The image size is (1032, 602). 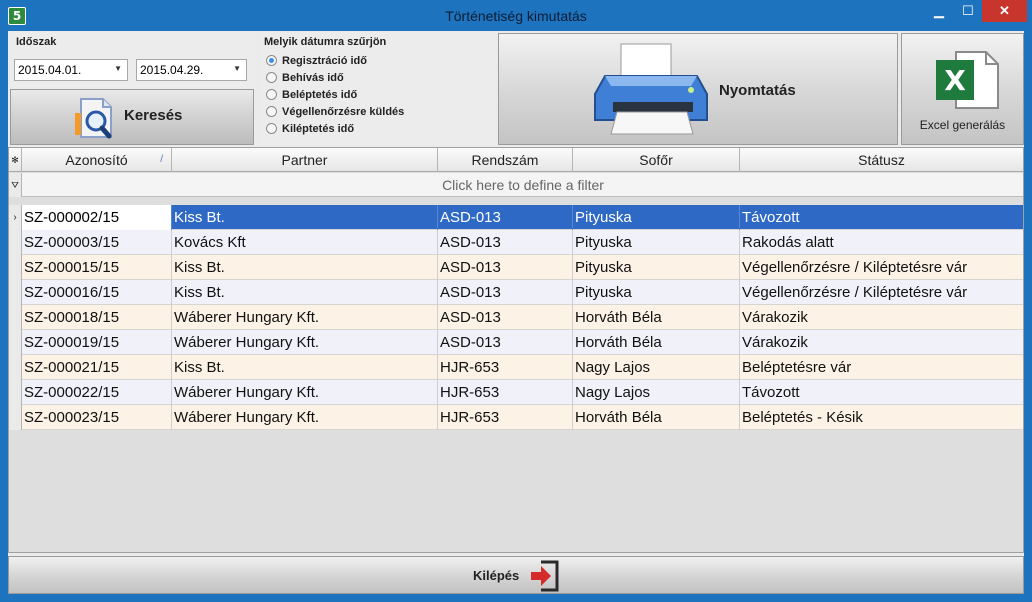 What do you see at coordinates (523, 185) in the screenshot?
I see `filter-placeholder: Click here to define a filter` at bounding box center [523, 185].